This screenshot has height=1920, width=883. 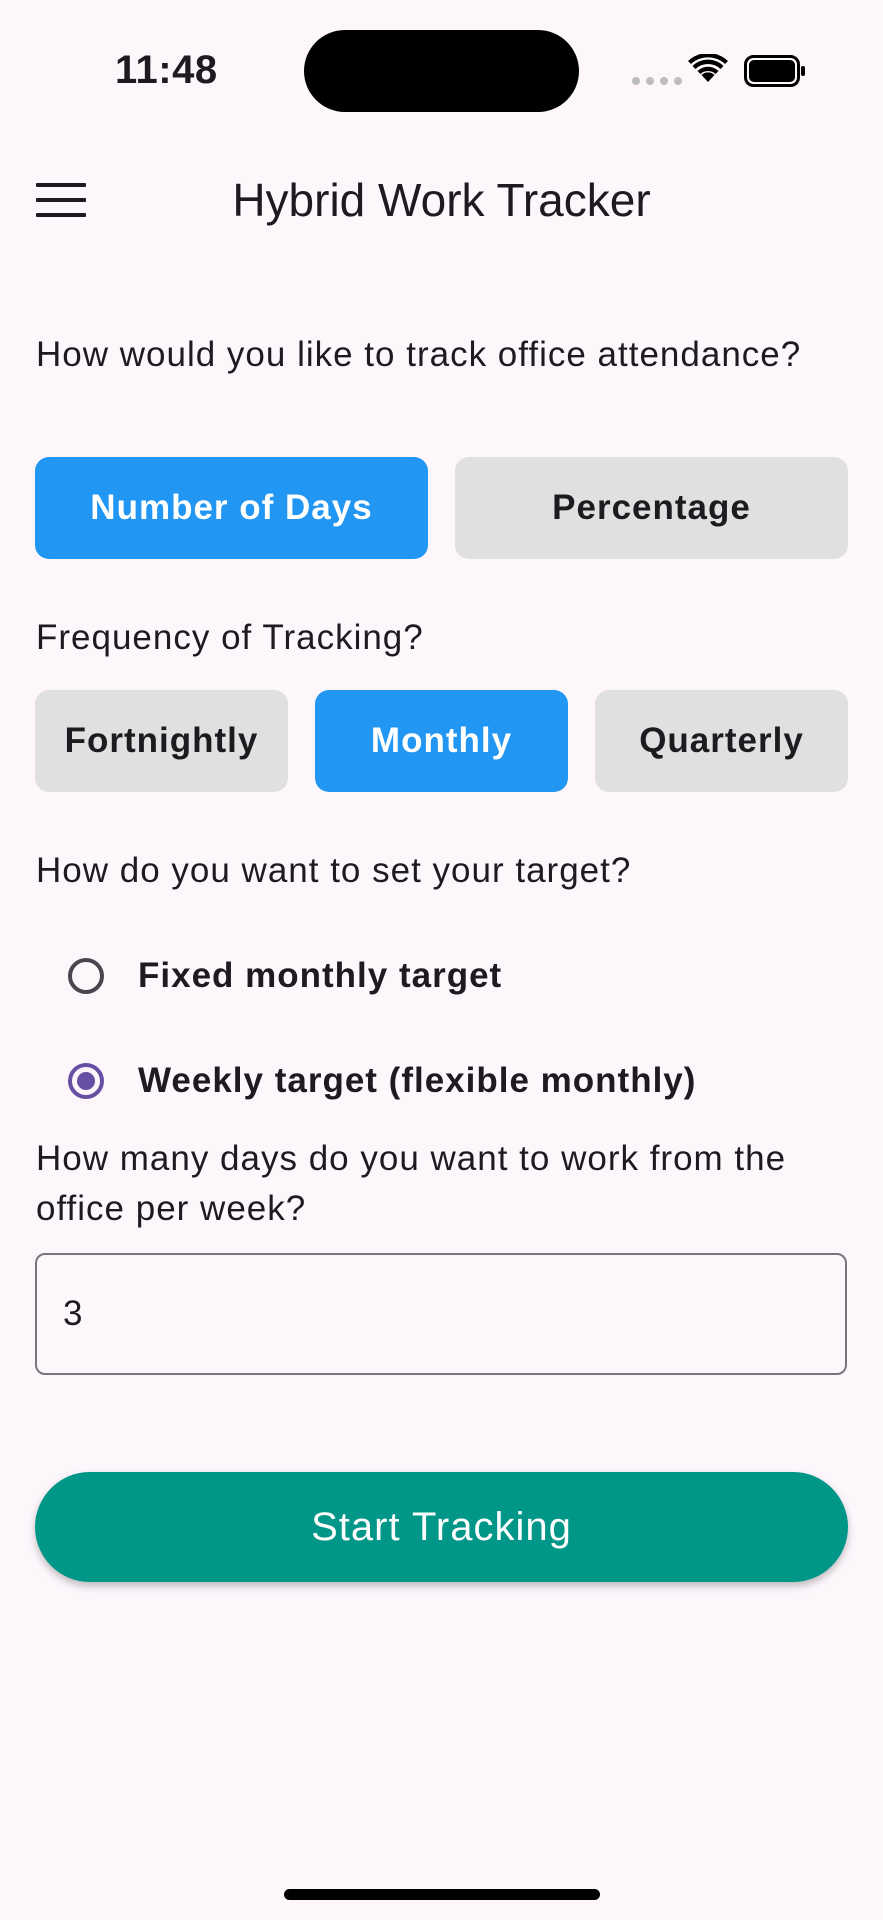 What do you see at coordinates (442, 1894) in the screenshot?
I see `home-indicator` at bounding box center [442, 1894].